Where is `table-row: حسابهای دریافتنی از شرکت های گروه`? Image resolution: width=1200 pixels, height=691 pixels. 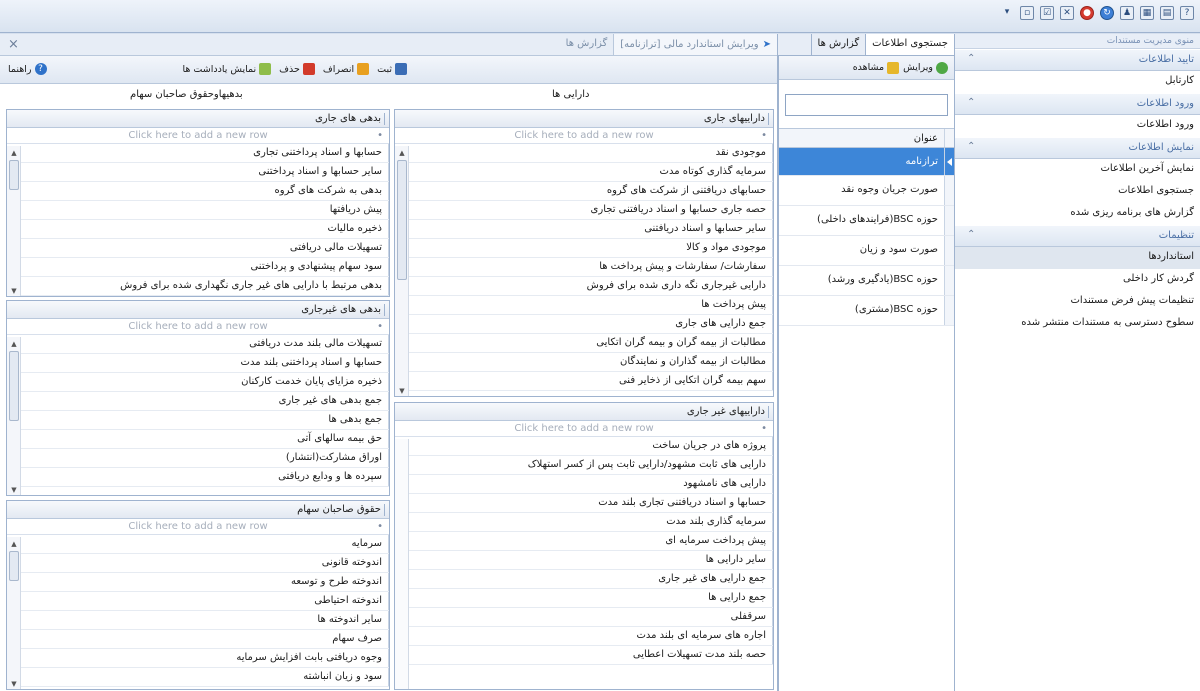 table-row: حسابهای دریافتنی از شرکت های گروه is located at coordinates (584, 191).